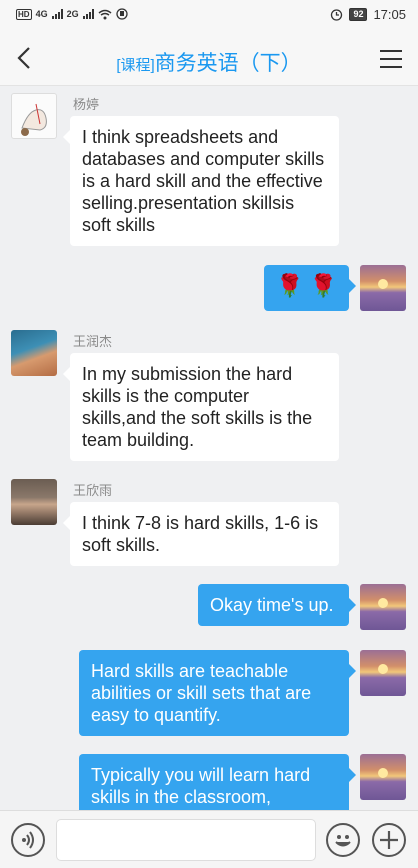  What do you see at coordinates (337, 15) in the screenshot?
I see `alarm-icon` at bounding box center [337, 15].